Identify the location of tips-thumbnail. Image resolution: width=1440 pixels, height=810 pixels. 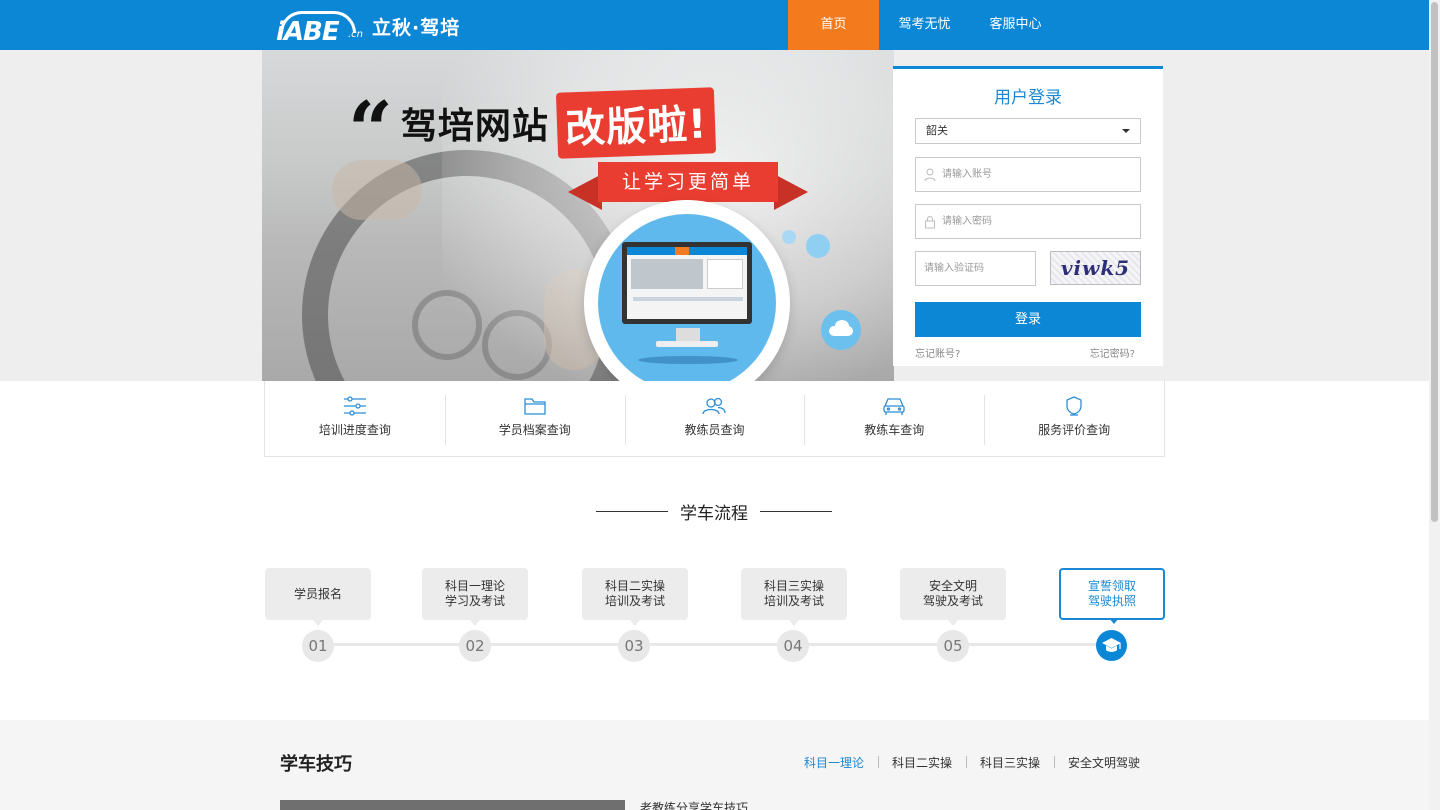
(452, 805).